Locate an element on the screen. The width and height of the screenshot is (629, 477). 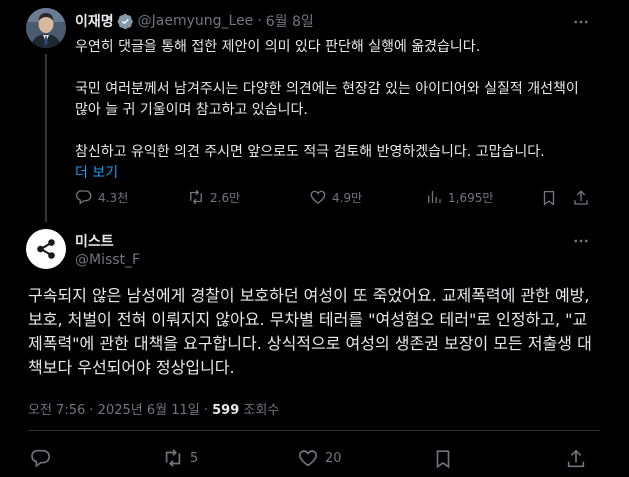
retweet-count: 5 is located at coordinates (194, 458).